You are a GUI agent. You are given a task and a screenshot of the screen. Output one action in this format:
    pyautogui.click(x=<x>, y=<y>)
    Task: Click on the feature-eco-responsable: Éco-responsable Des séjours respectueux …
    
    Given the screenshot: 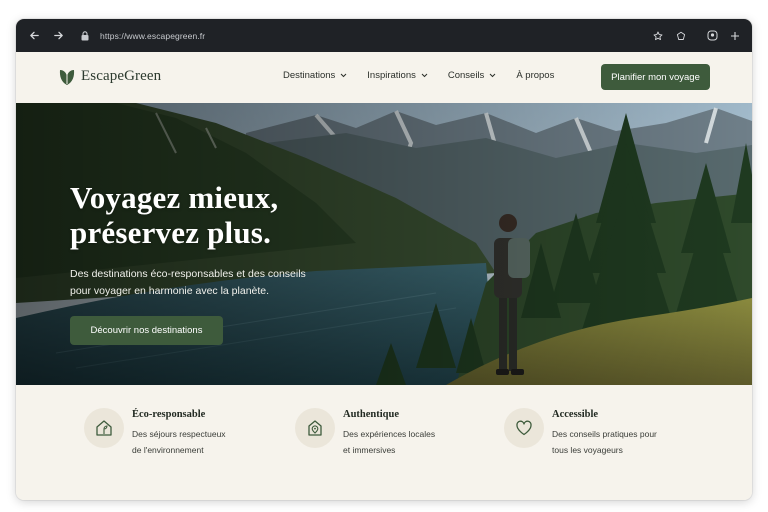 What is the action you would take?
    pyautogui.click(x=173, y=433)
    